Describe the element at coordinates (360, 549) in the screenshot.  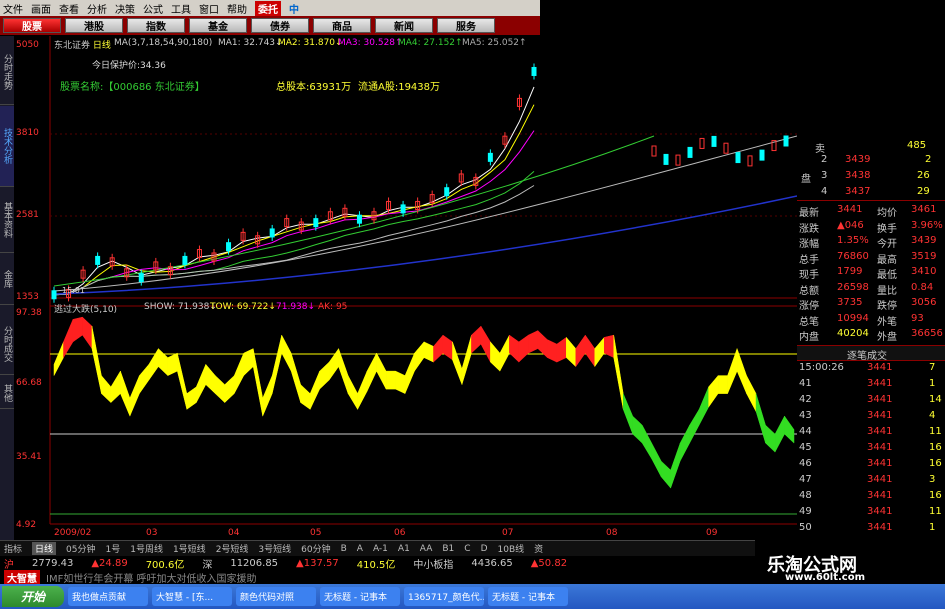
I see `period-a: A` at that location.